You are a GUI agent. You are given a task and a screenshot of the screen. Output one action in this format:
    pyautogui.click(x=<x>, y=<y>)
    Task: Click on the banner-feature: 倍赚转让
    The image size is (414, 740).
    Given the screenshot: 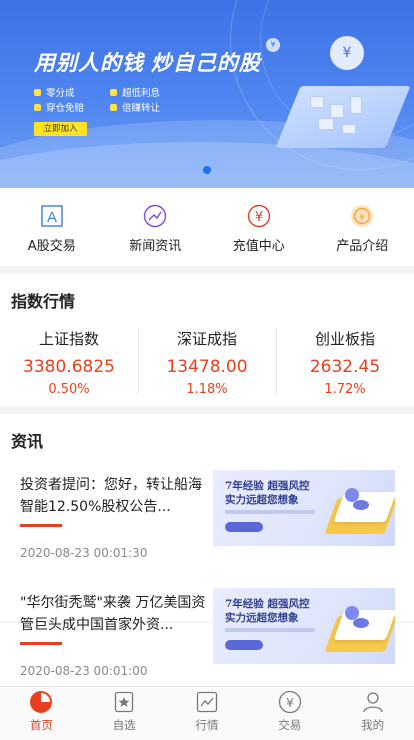 What is the action you would take?
    pyautogui.click(x=135, y=107)
    